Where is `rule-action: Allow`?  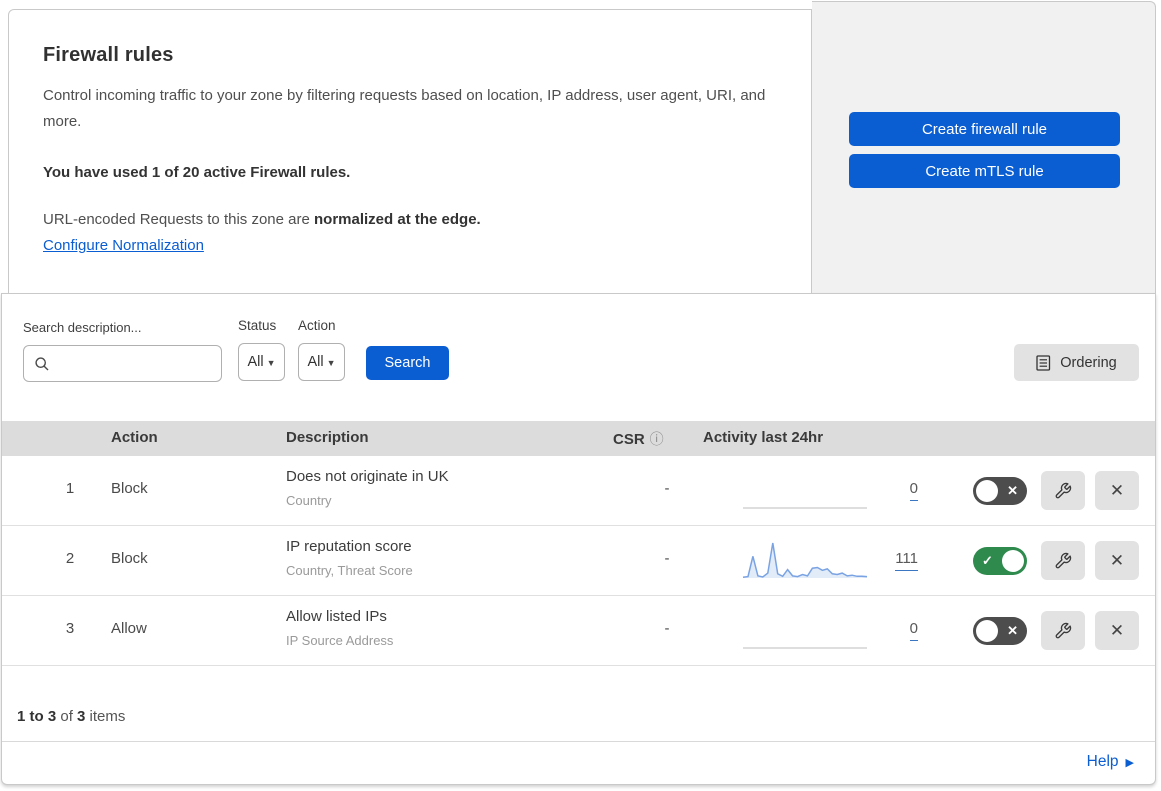
rule-action: Allow is located at coordinates (129, 628).